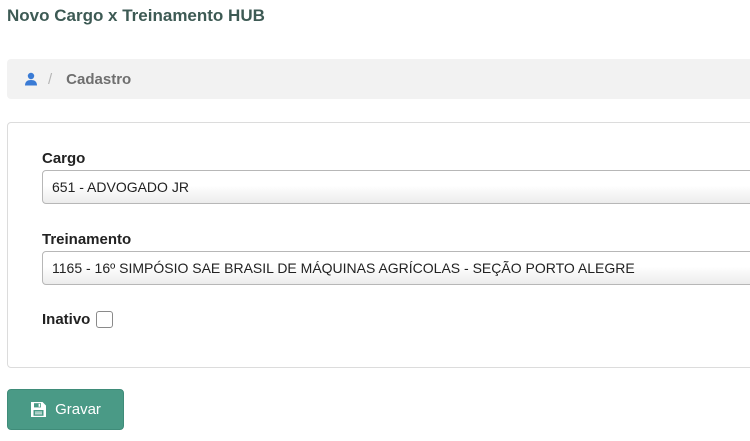  I want to click on cargo-label: Cargo, so click(64, 158).